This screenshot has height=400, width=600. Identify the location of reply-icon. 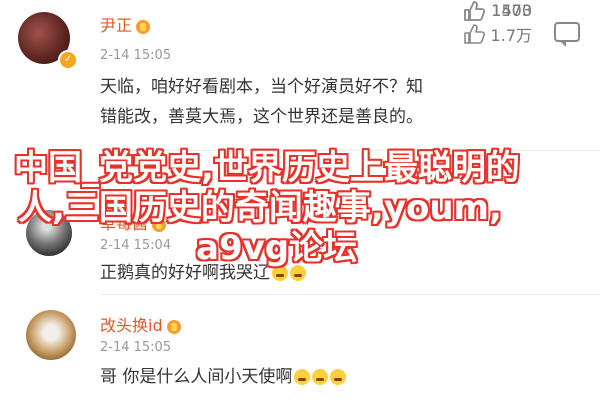
(567, 34).